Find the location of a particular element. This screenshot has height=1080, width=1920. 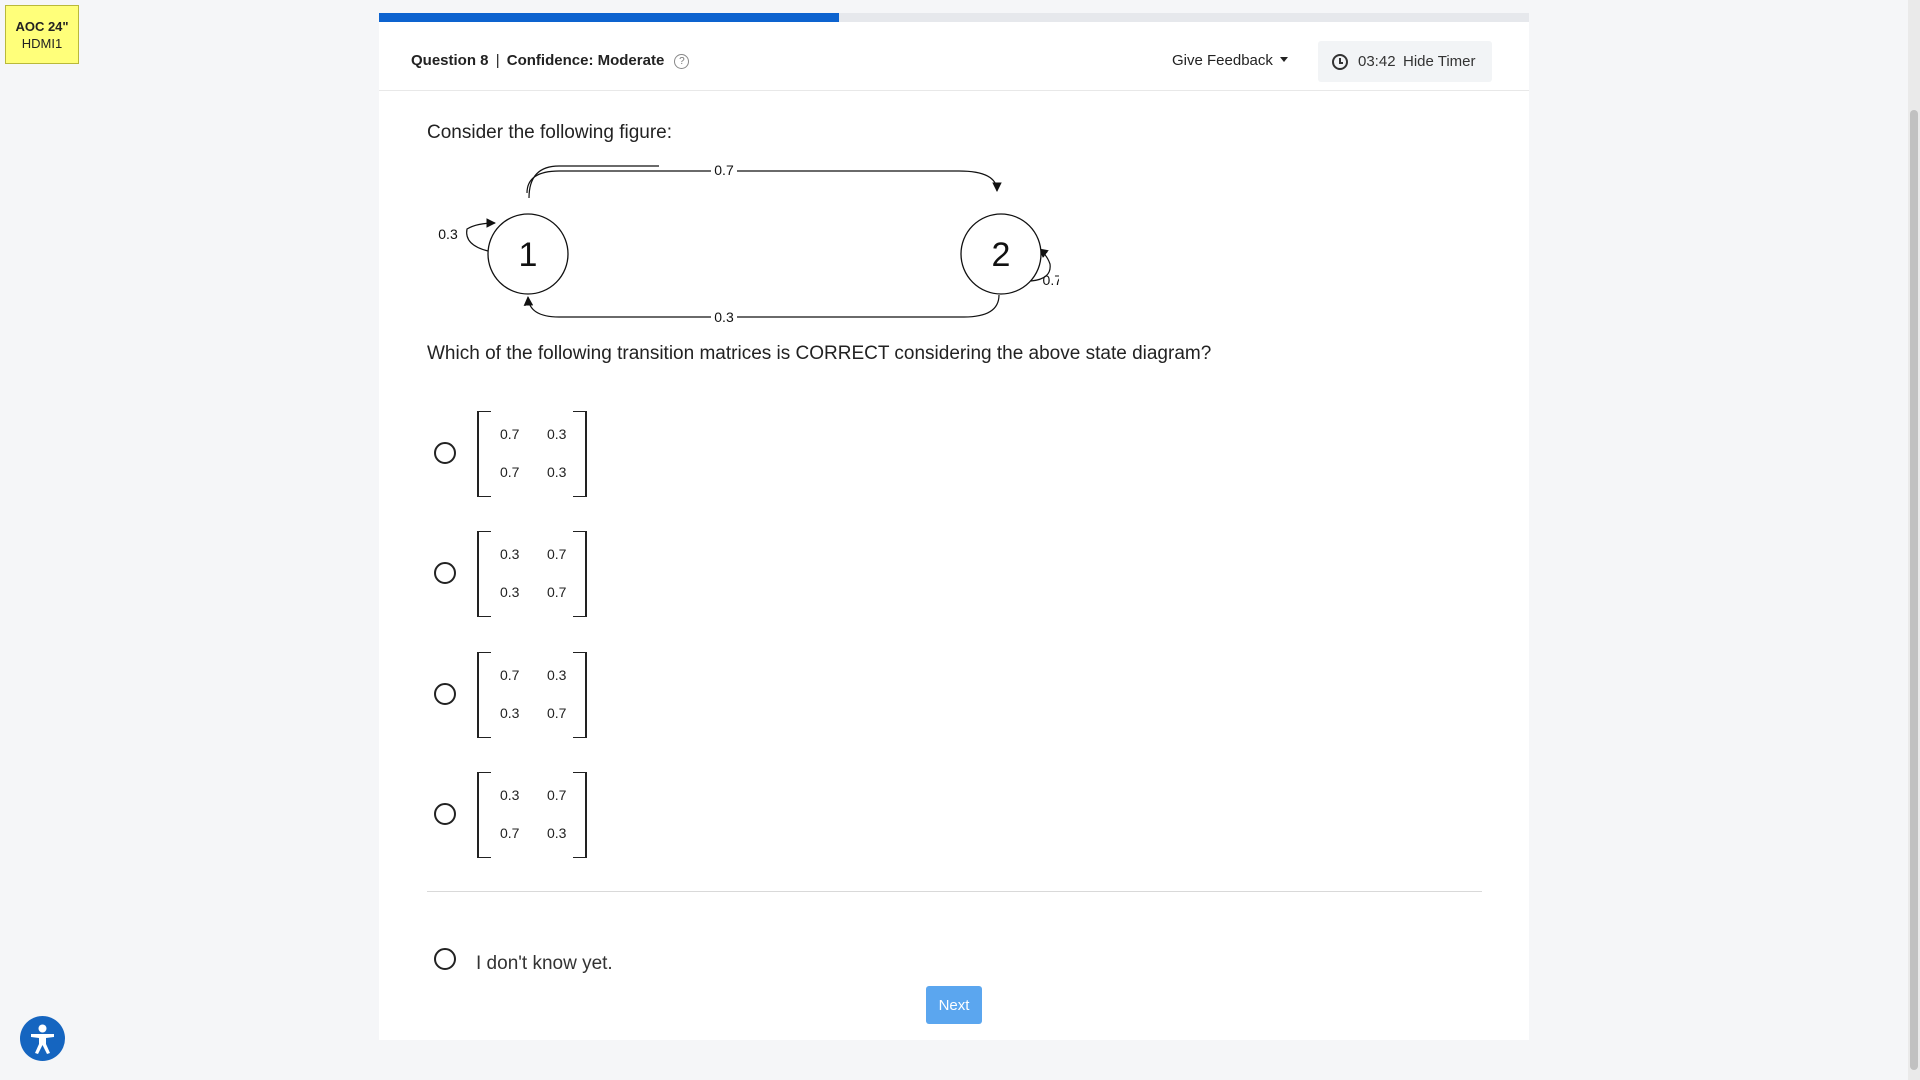

help-icon: ? is located at coordinates (682, 61).